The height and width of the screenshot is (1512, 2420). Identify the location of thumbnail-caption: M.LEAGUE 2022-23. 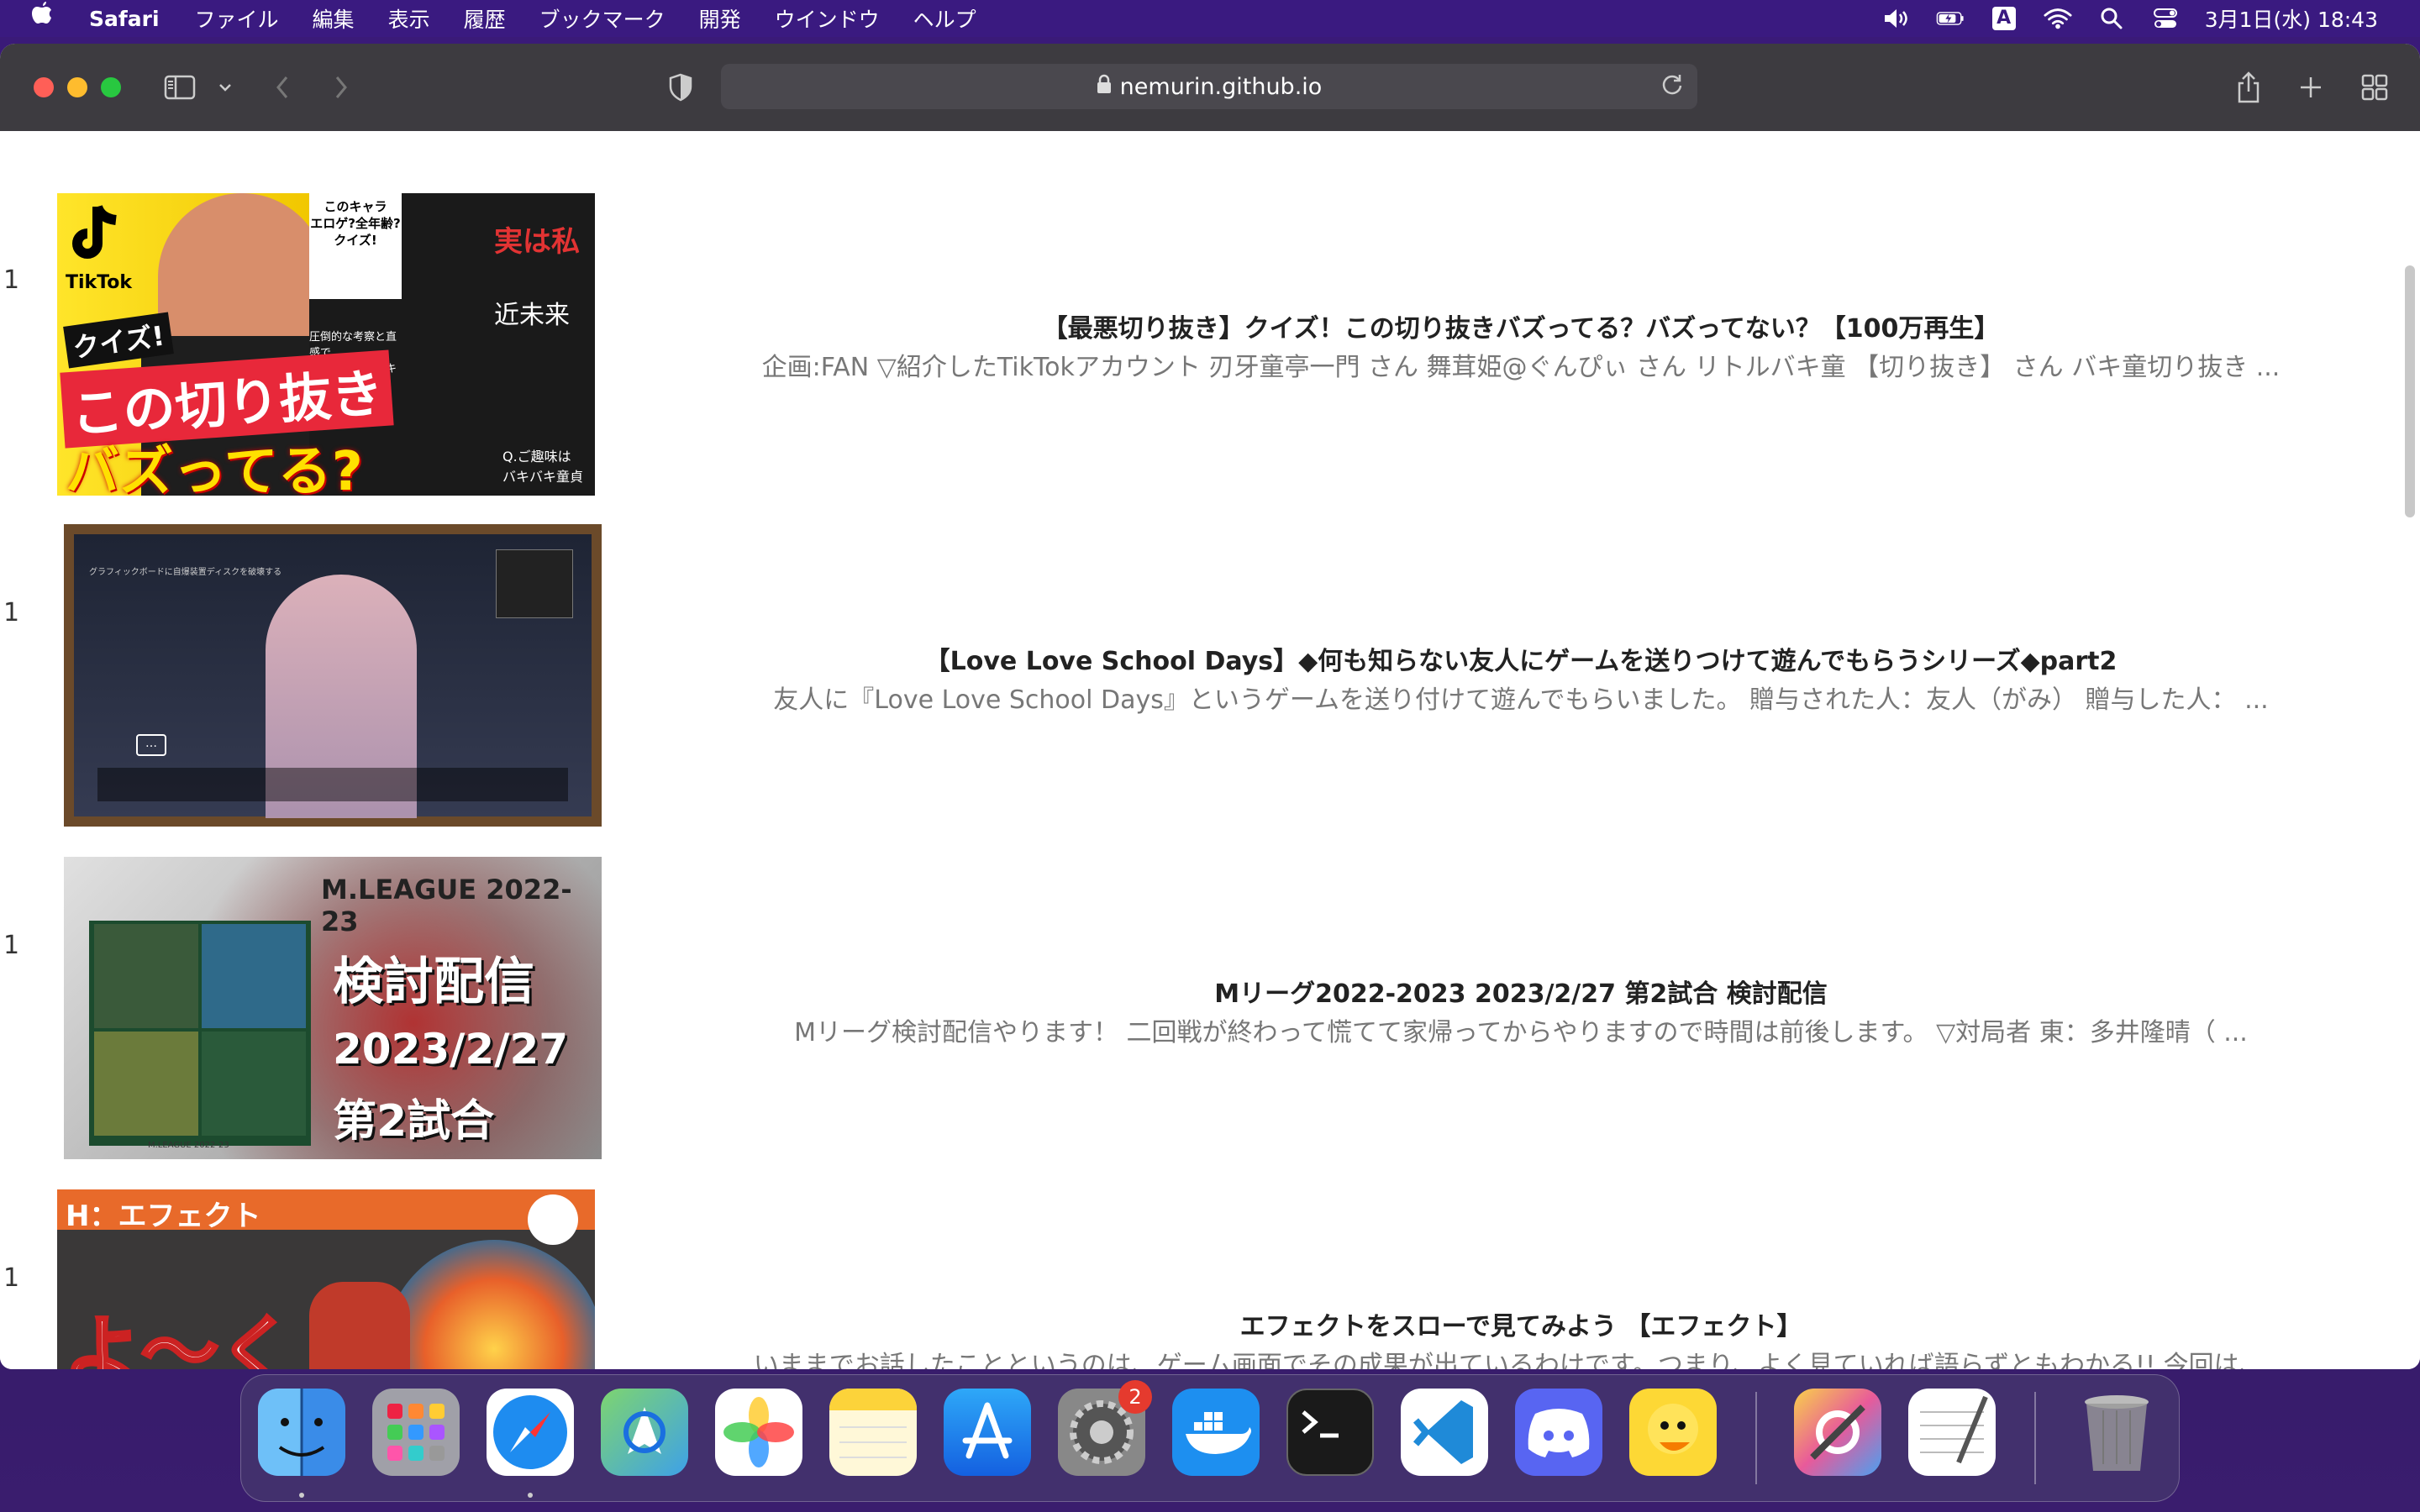
(447, 905).